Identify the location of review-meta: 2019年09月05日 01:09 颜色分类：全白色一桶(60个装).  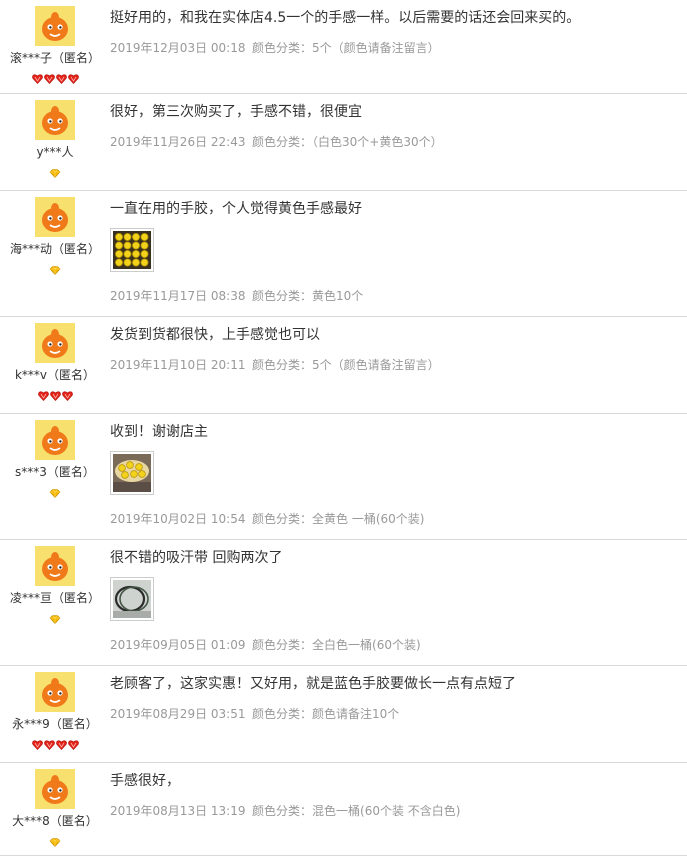
(396, 645).